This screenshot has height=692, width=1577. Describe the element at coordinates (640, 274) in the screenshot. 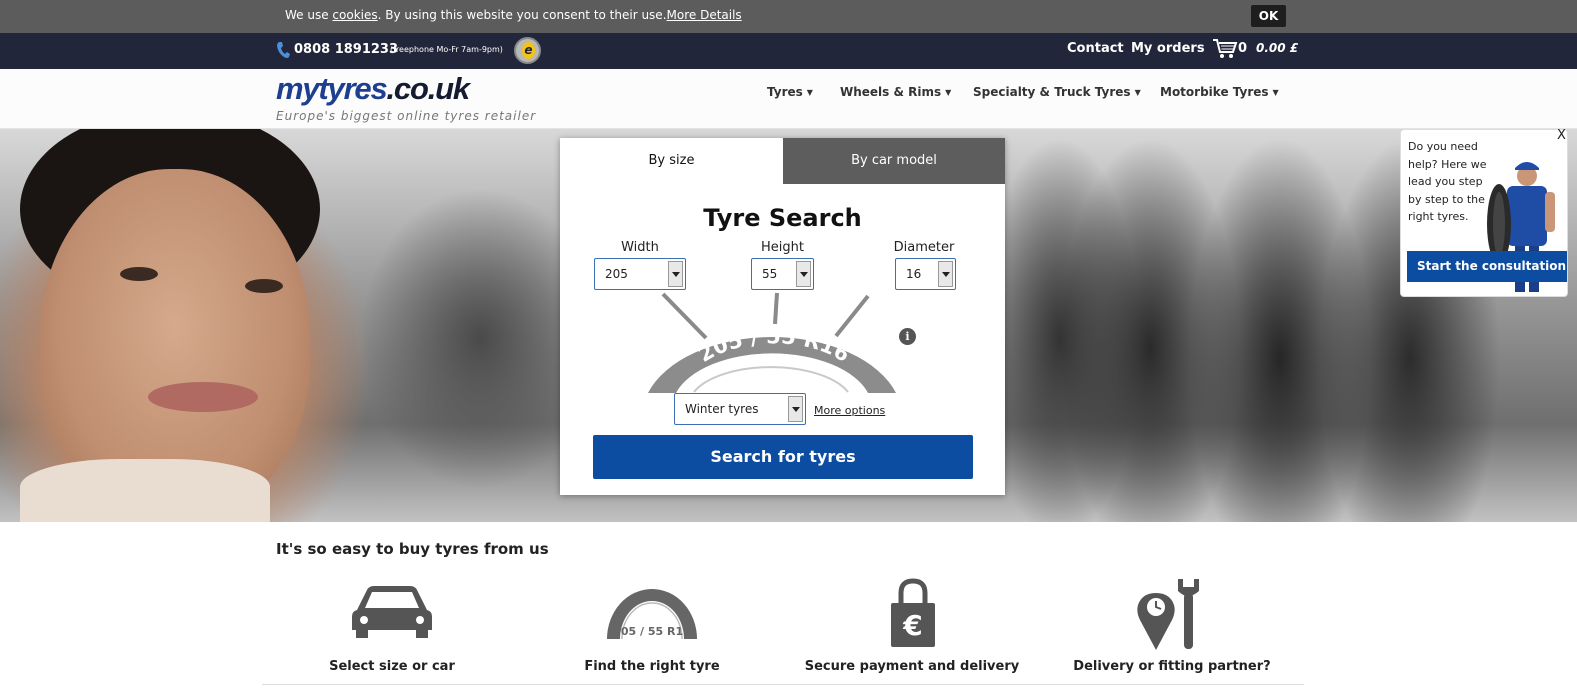

I see `width-select: 205` at that location.